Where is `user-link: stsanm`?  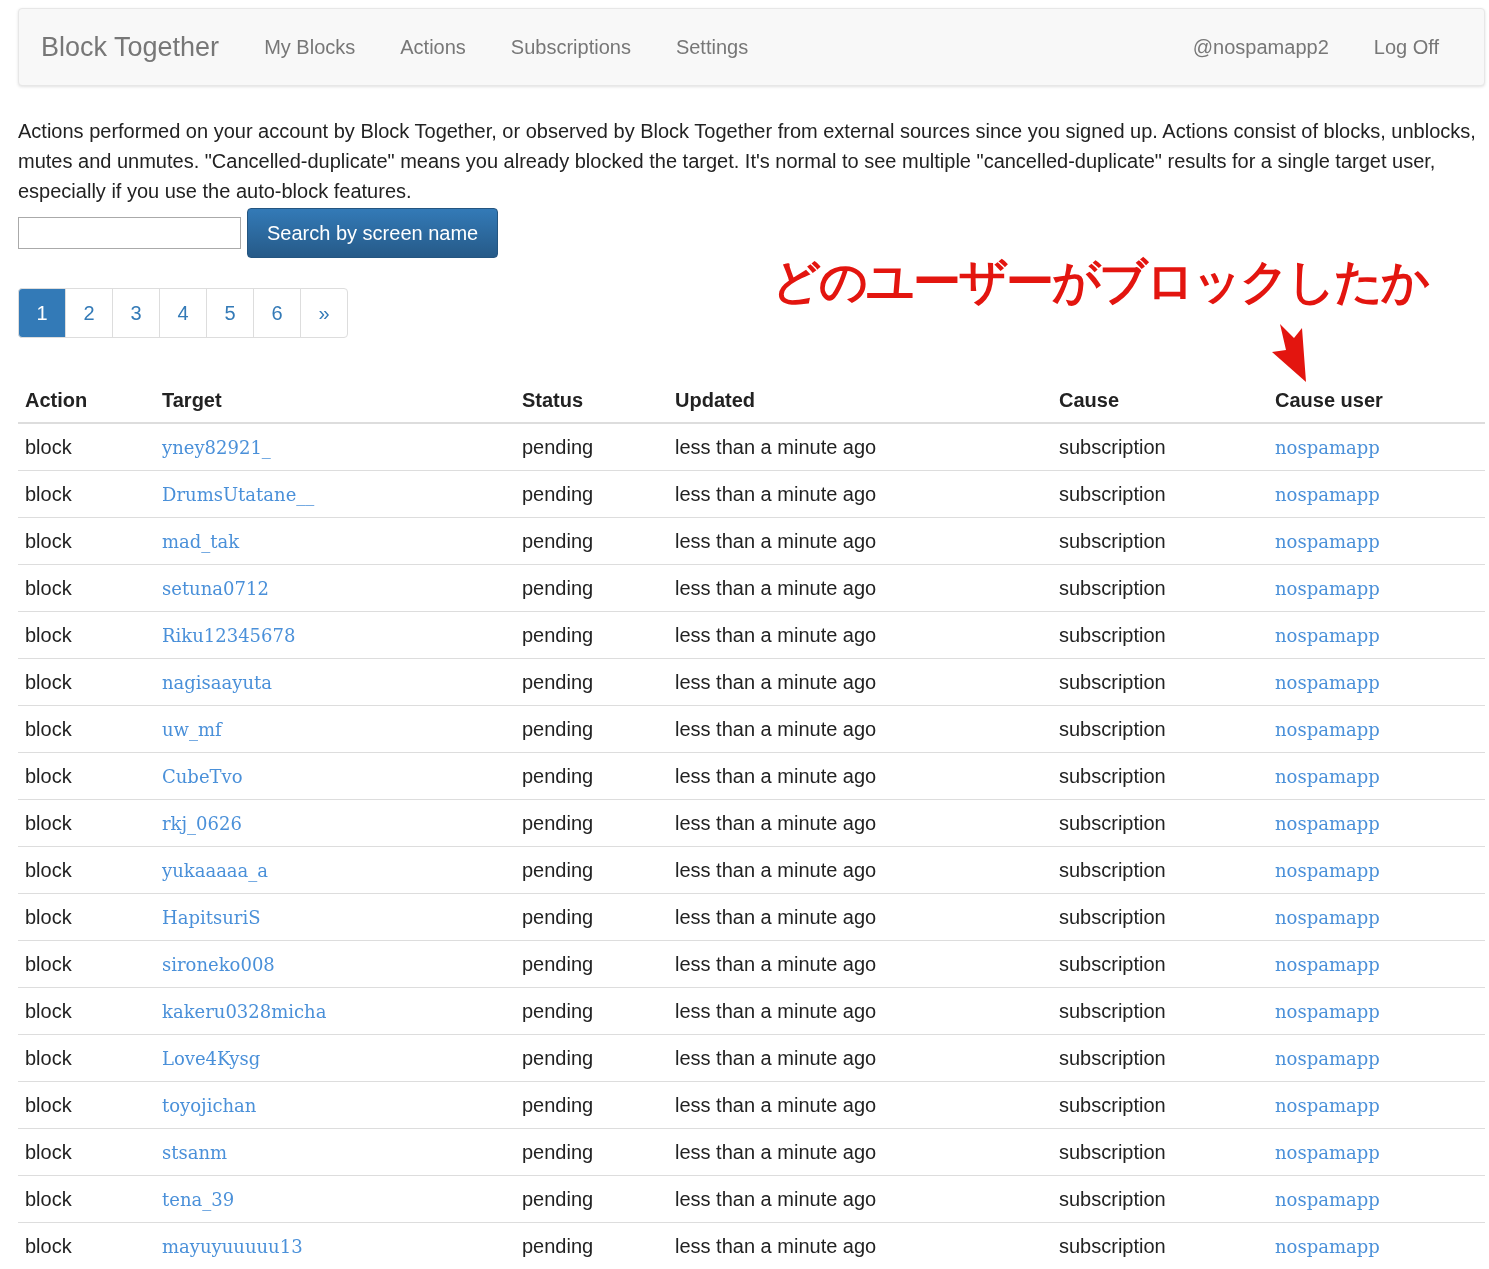
user-link: stsanm is located at coordinates (195, 1152).